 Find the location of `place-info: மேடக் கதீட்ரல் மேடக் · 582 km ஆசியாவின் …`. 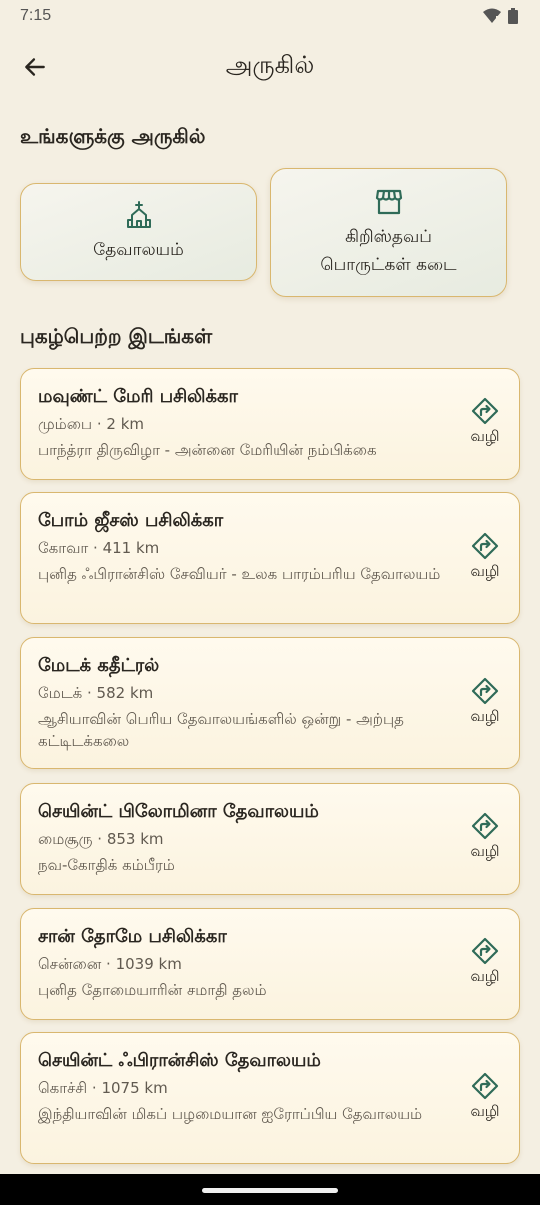

place-info: மேடக் கதீட்ரல் மேடக் · 582 km ஆசியாவின் … is located at coordinates (248, 702).